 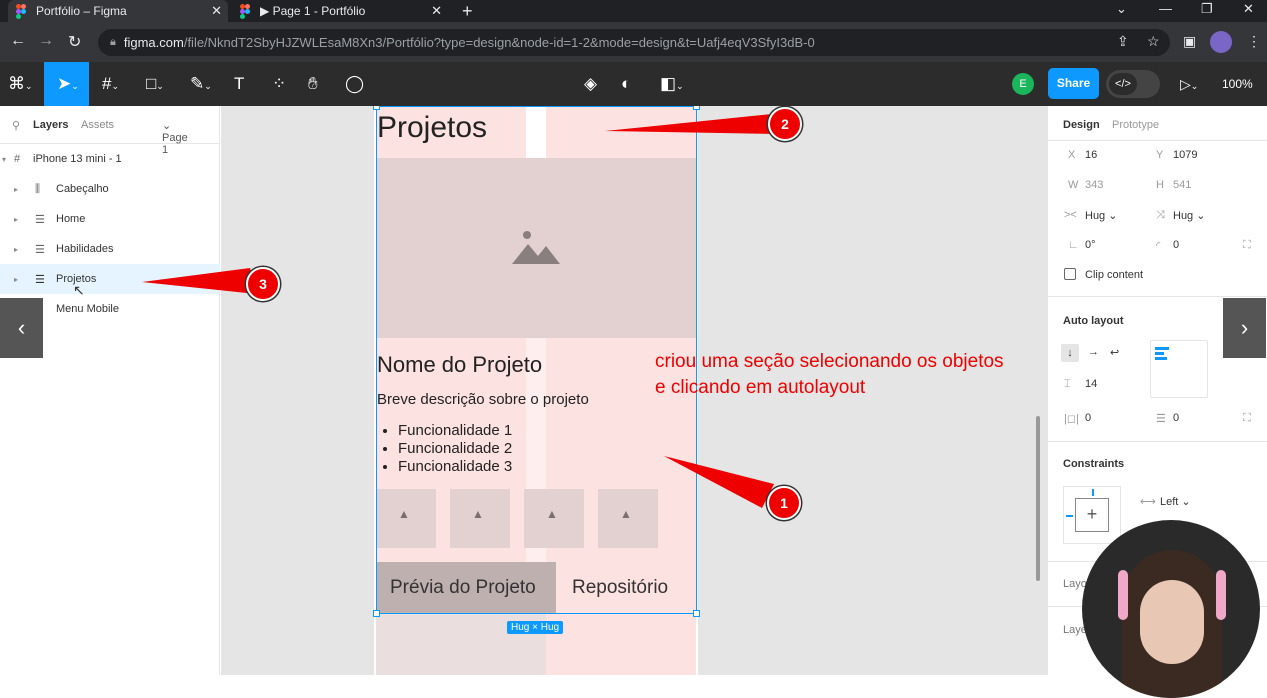 What do you see at coordinates (110, 219) in the screenshot?
I see `layer-home: ▸ ☰ Home` at bounding box center [110, 219].